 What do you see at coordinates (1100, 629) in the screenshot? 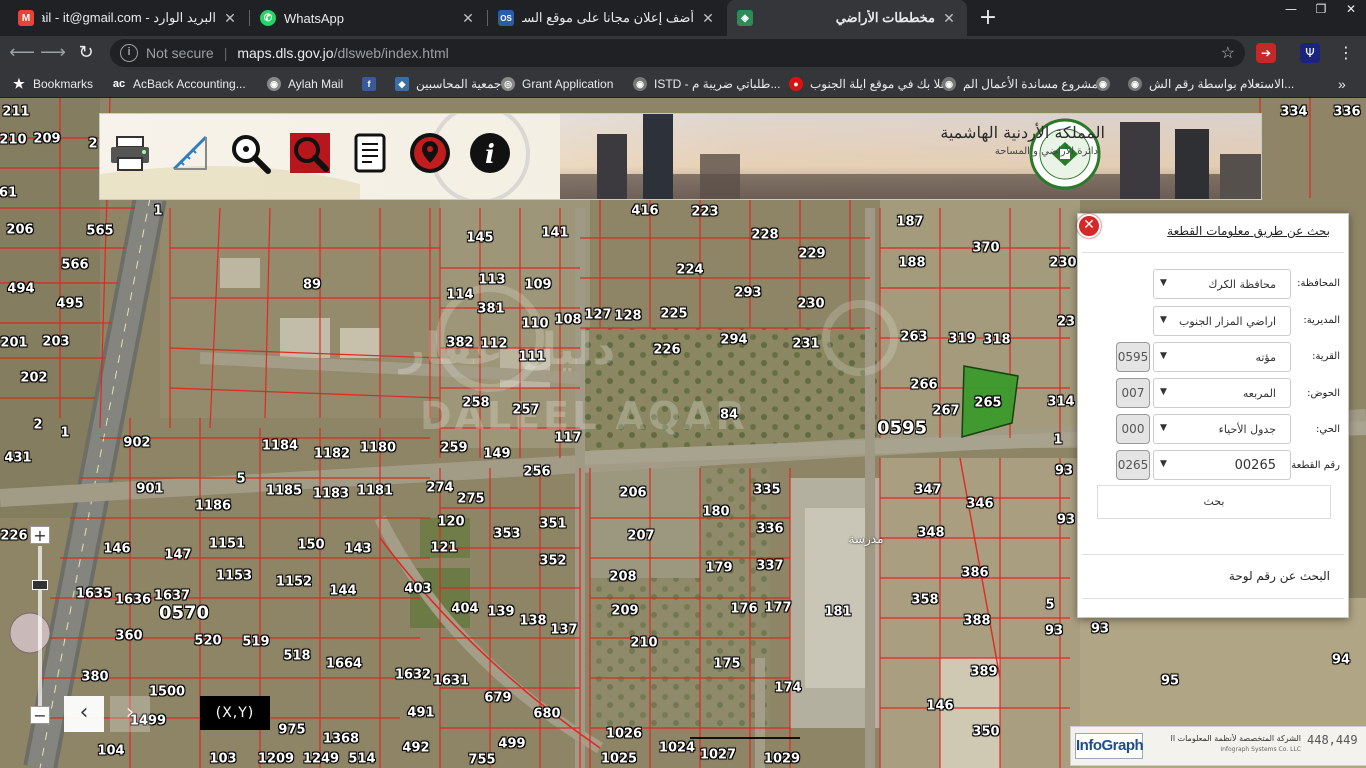
I see `parcel-number-label: 93` at bounding box center [1100, 629].